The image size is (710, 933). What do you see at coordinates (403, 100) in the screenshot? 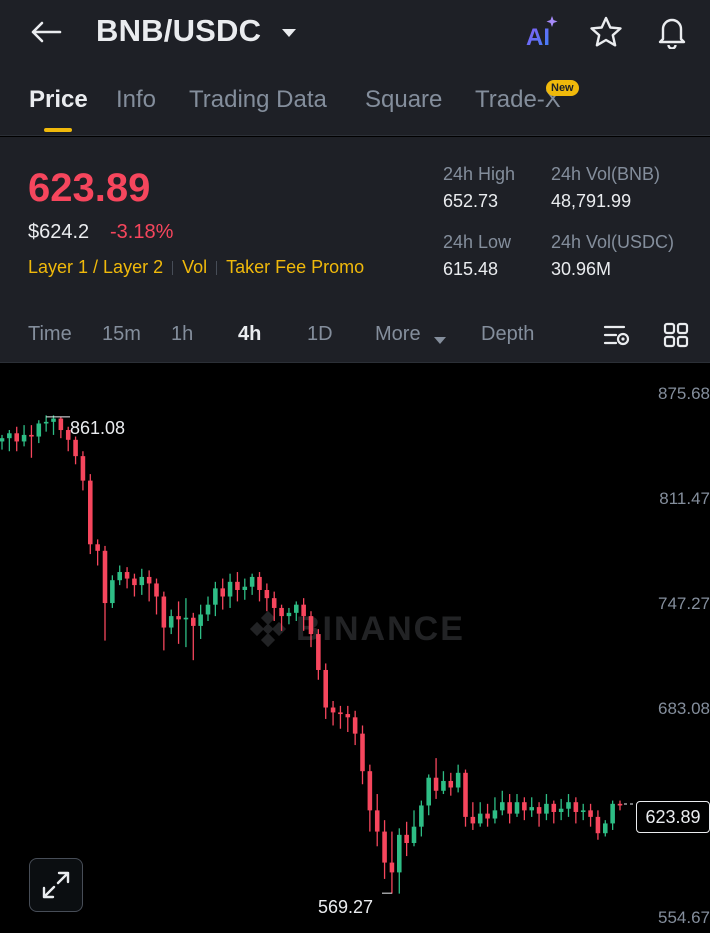
I see `tab-square: Square` at bounding box center [403, 100].